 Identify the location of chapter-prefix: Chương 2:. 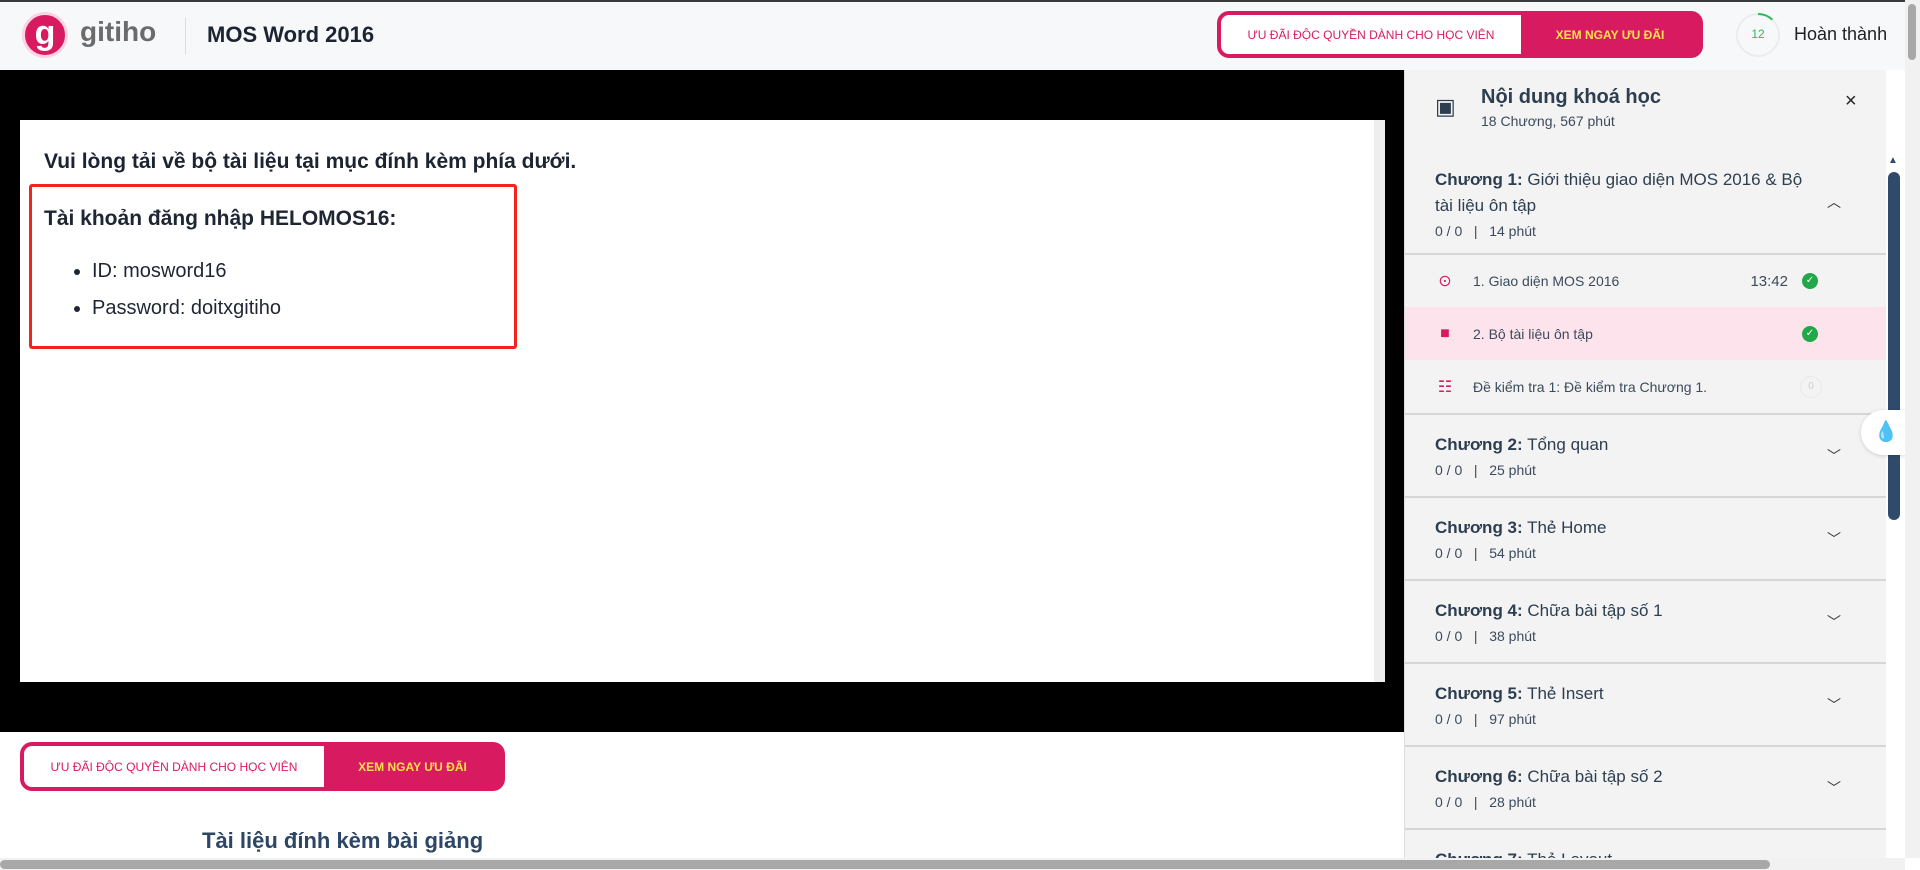
(1479, 444).